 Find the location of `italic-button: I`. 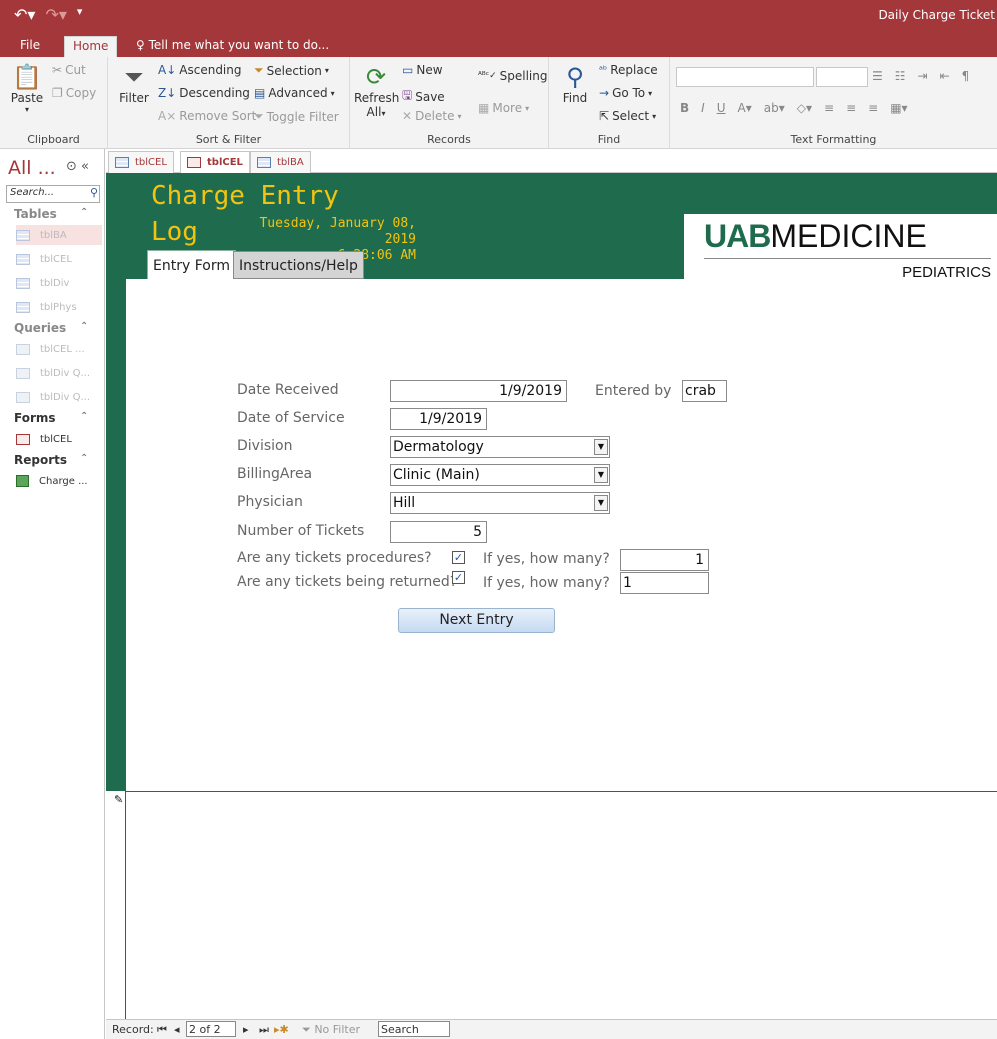

italic-button: I is located at coordinates (703, 108).